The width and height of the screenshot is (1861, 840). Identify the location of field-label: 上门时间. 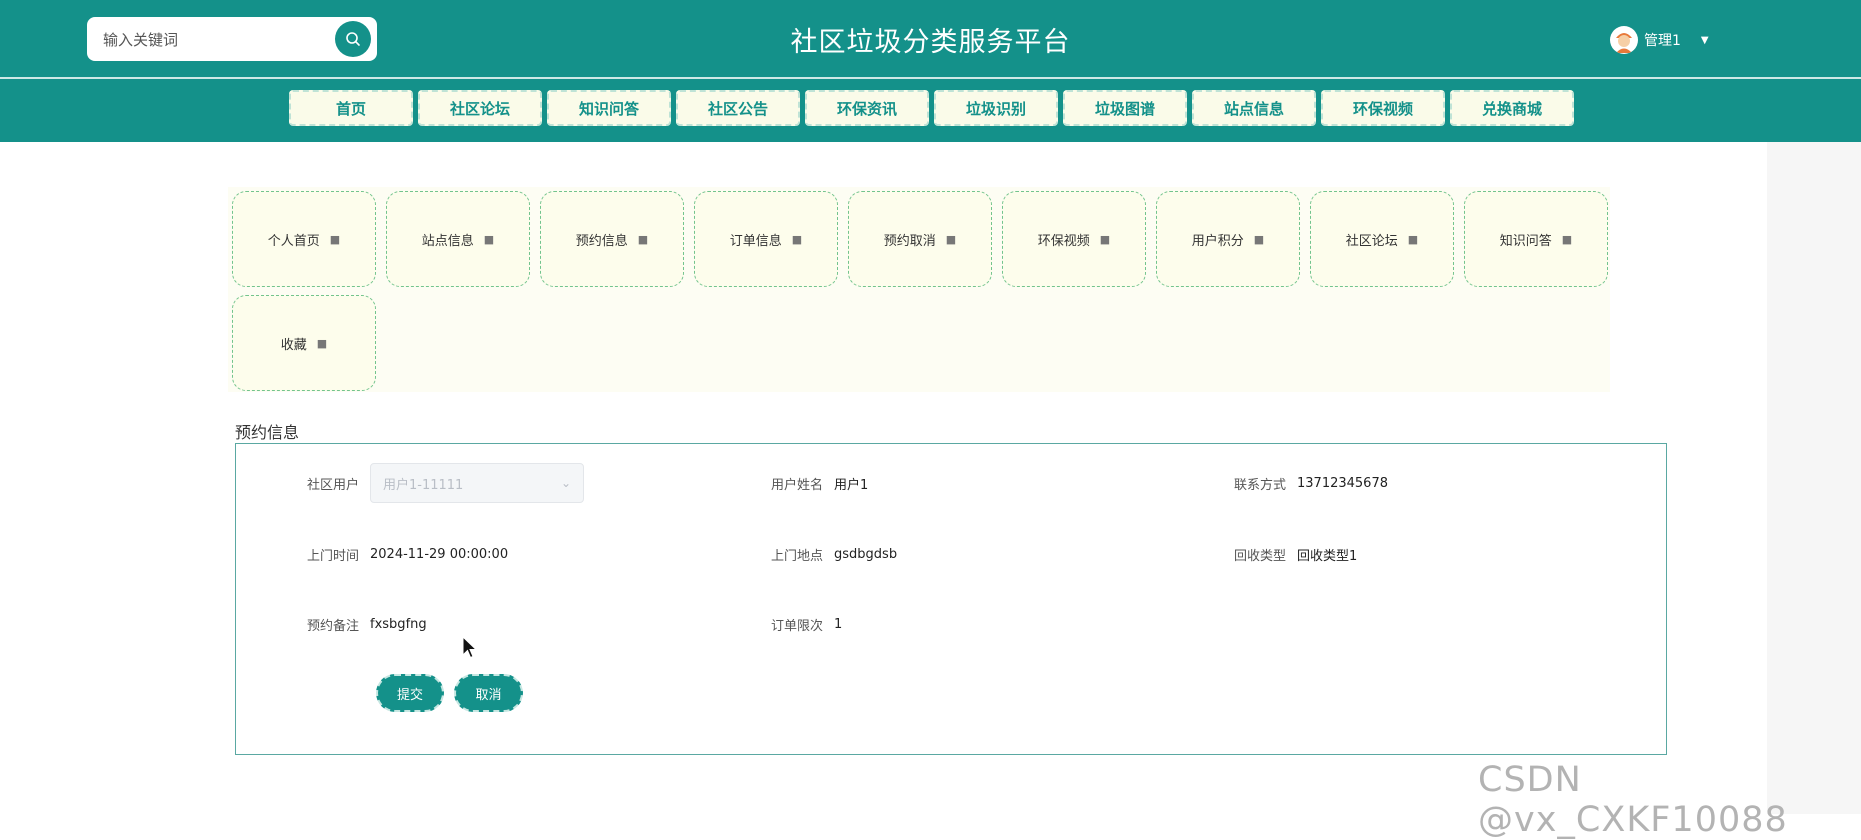
(333, 556).